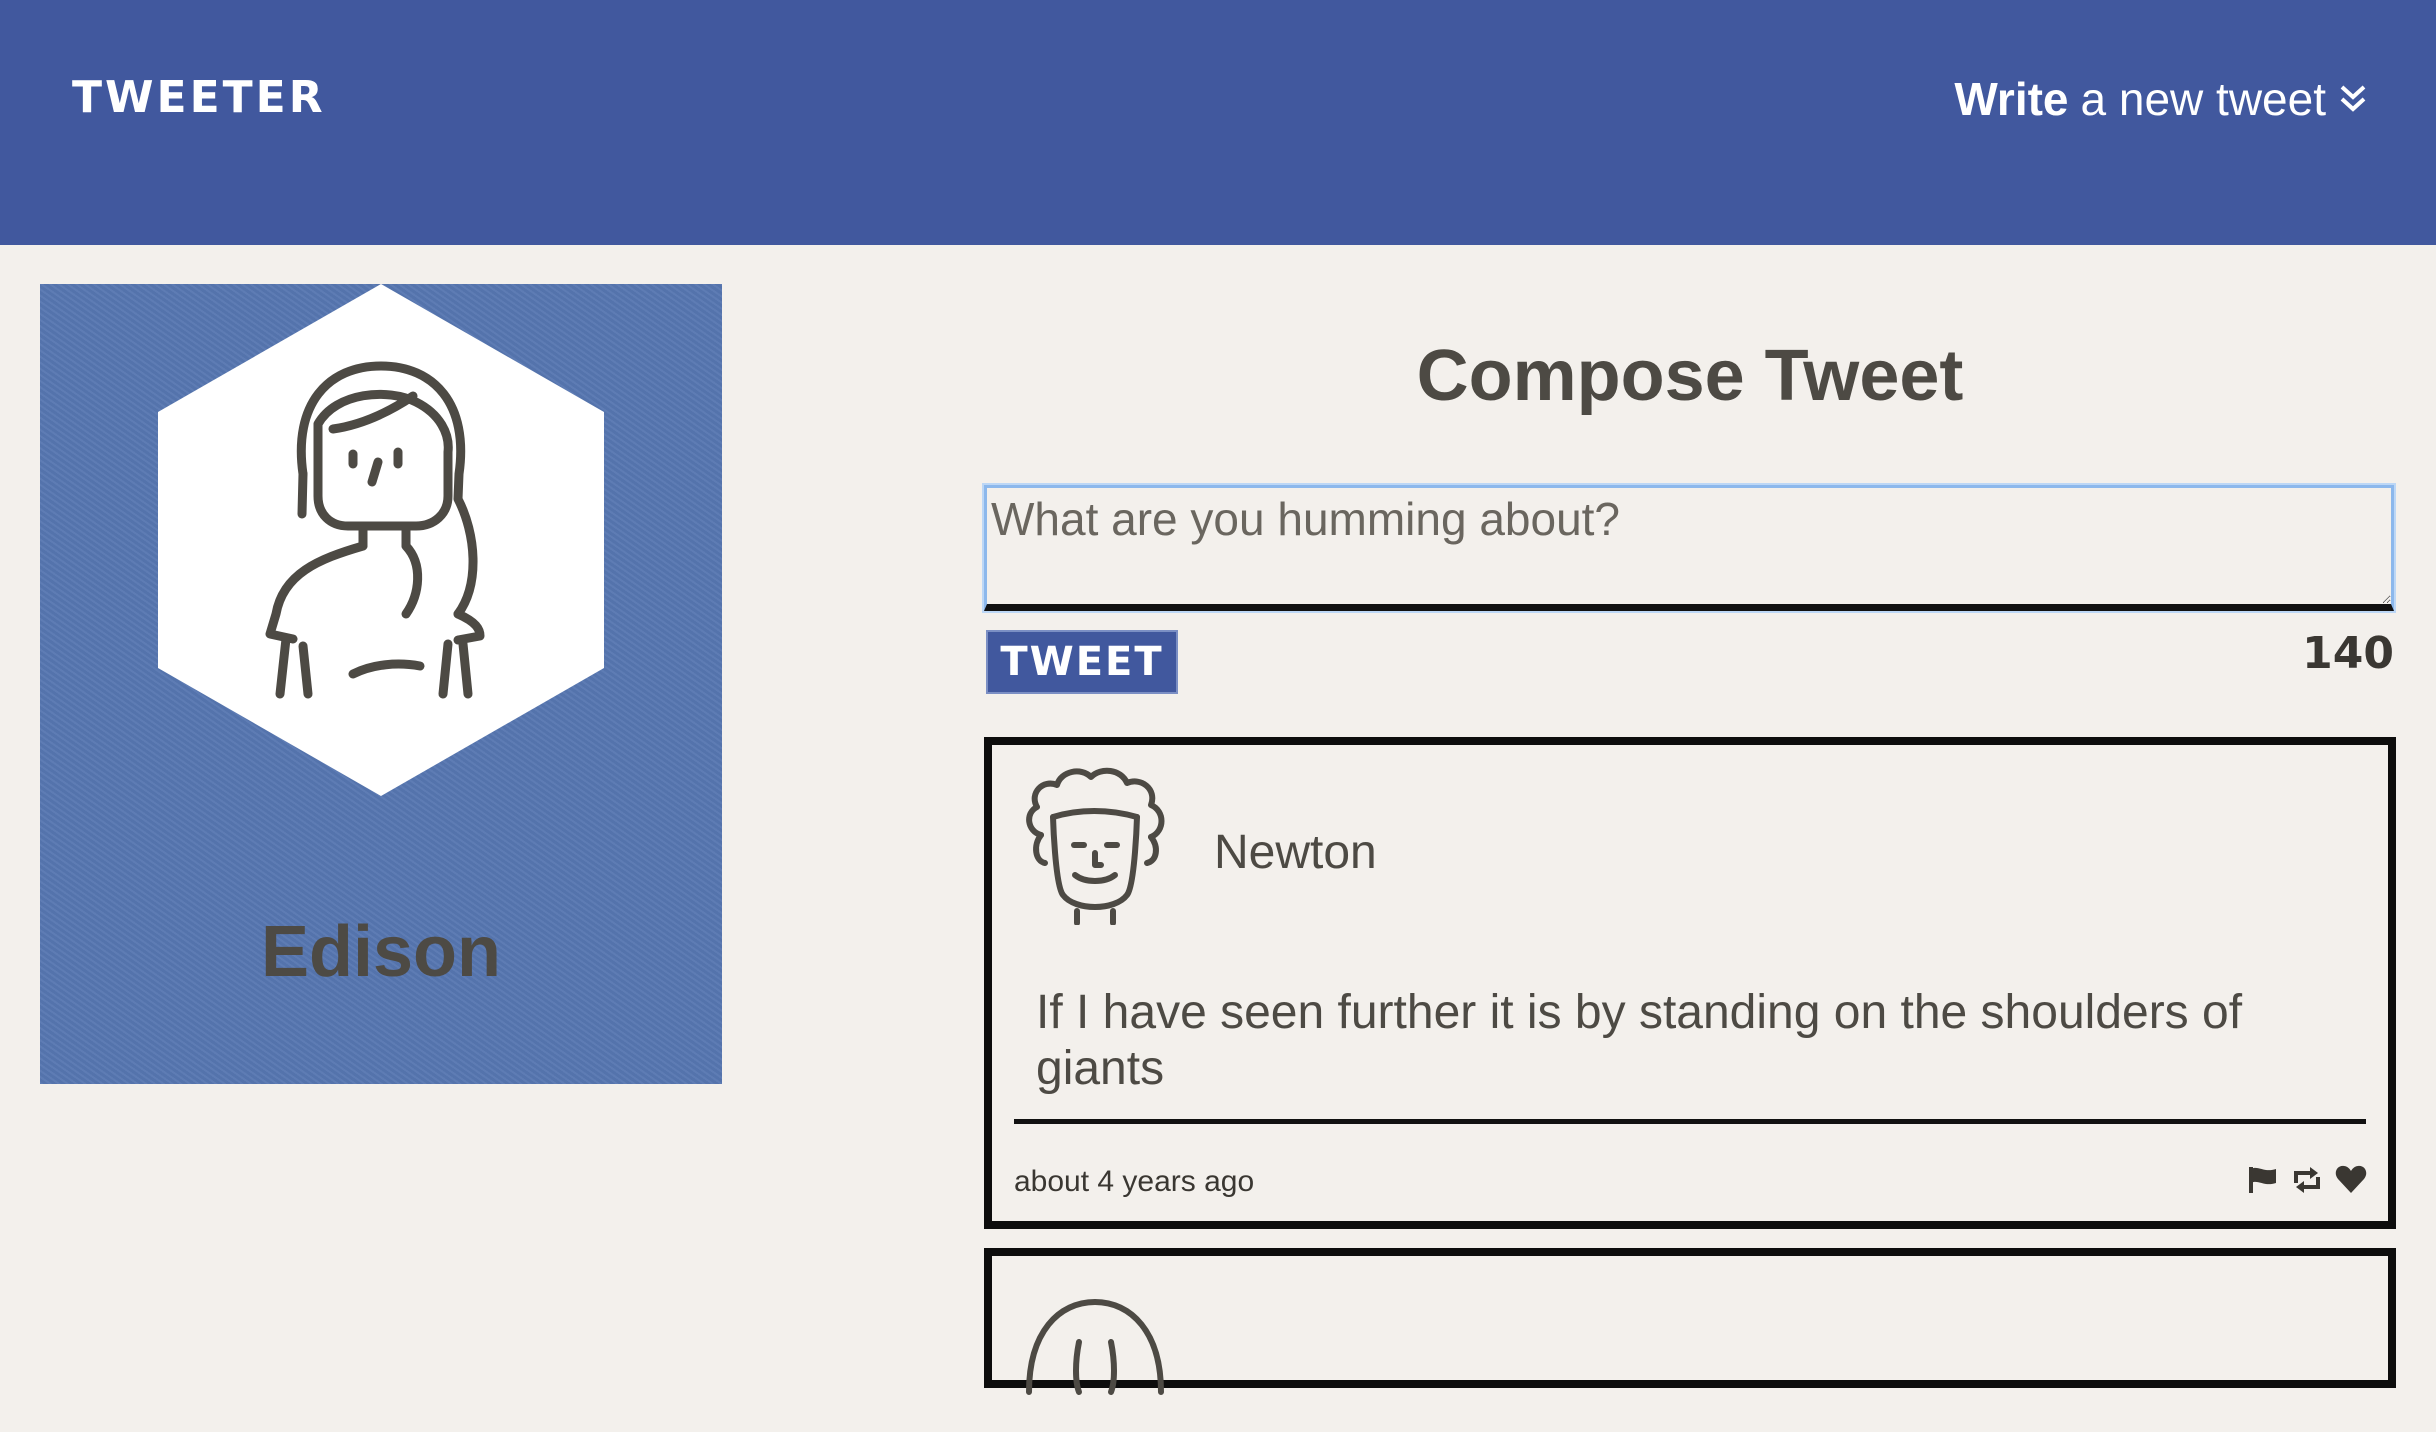 The image size is (2436, 1432). What do you see at coordinates (2348, 653) in the screenshot?
I see `character-counter: 140` at bounding box center [2348, 653].